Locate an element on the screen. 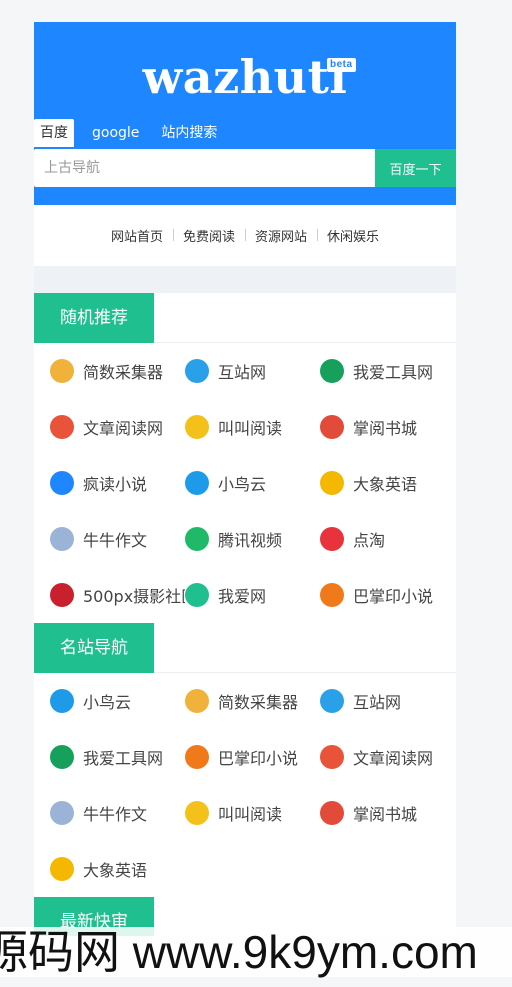 Image resolution: width=512 pixels, height=987 pixels. search-input is located at coordinates (204, 168).